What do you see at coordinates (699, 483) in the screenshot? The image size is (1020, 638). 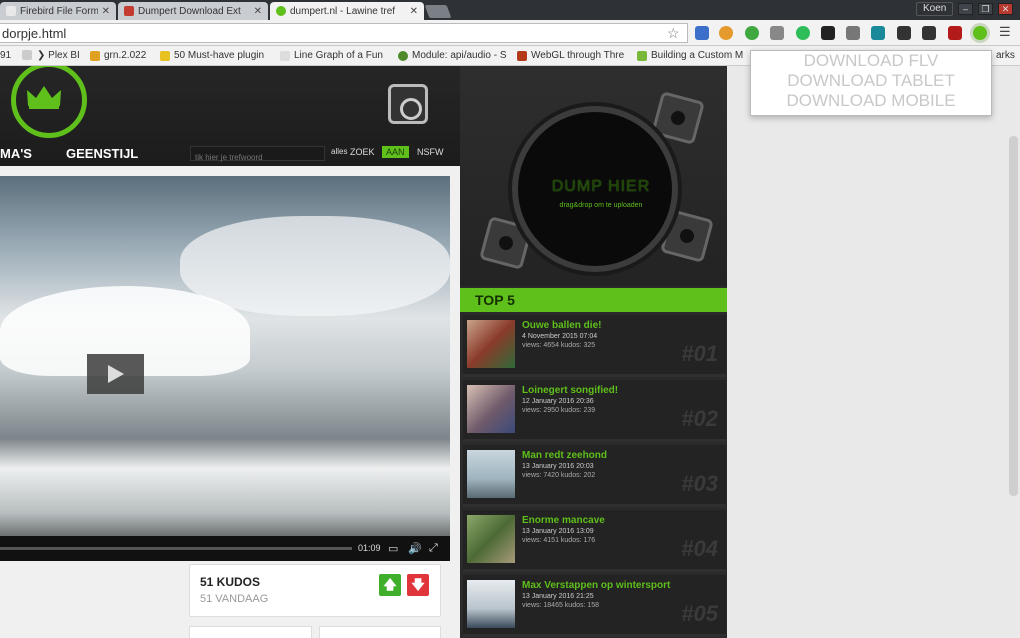 I see `top5-item-rank: #03` at bounding box center [699, 483].